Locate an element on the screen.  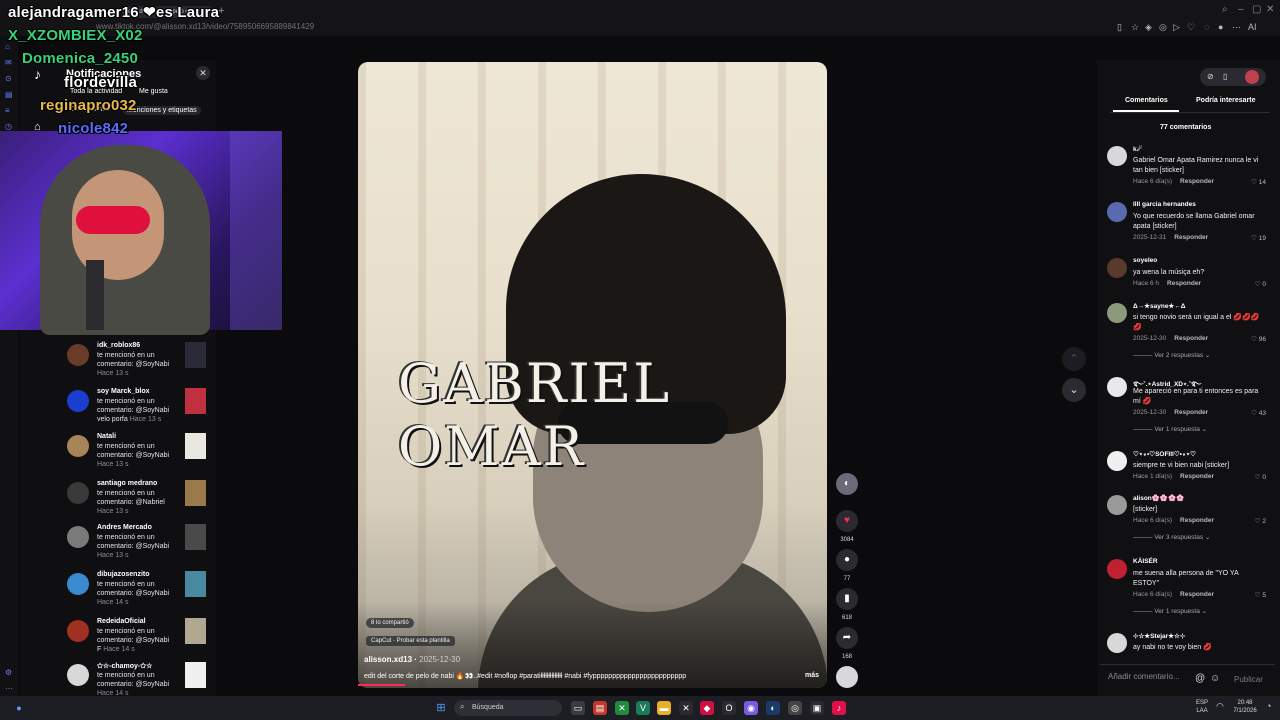
language-indicator: ESP LAA is located at coordinates (1202, 707).